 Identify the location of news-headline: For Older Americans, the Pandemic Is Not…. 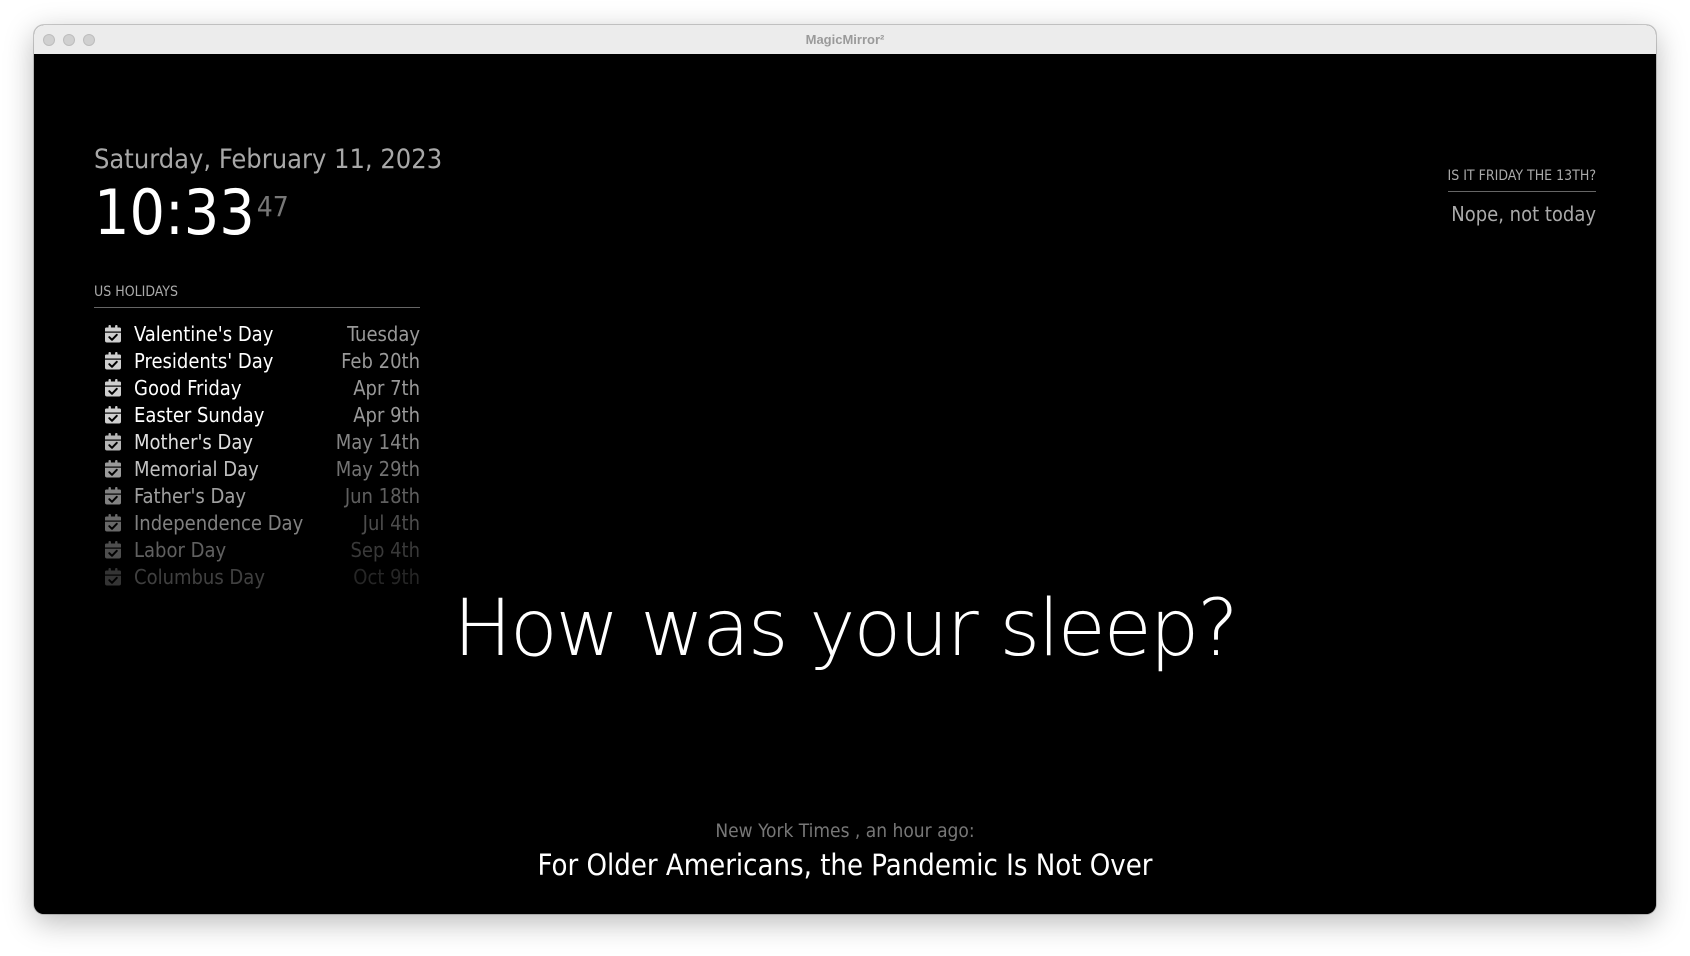
(845, 865).